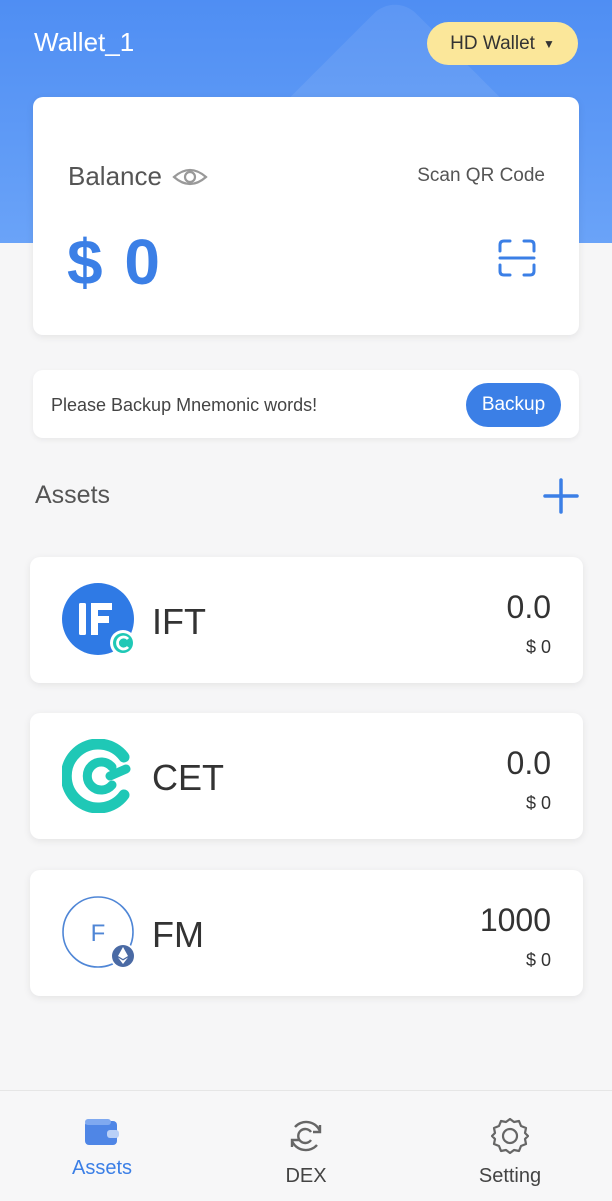 The height and width of the screenshot is (1201, 612). Describe the element at coordinates (306, 776) in the screenshot. I see `asset-row-cet: CET 0.0 $ 0` at that location.